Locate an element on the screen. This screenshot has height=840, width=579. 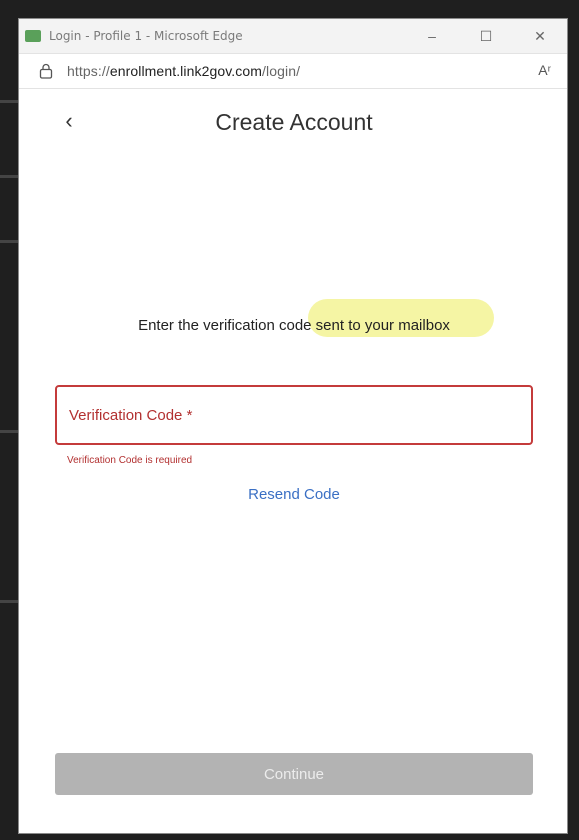
close-icon: ✕ is located at coordinates (540, 35).